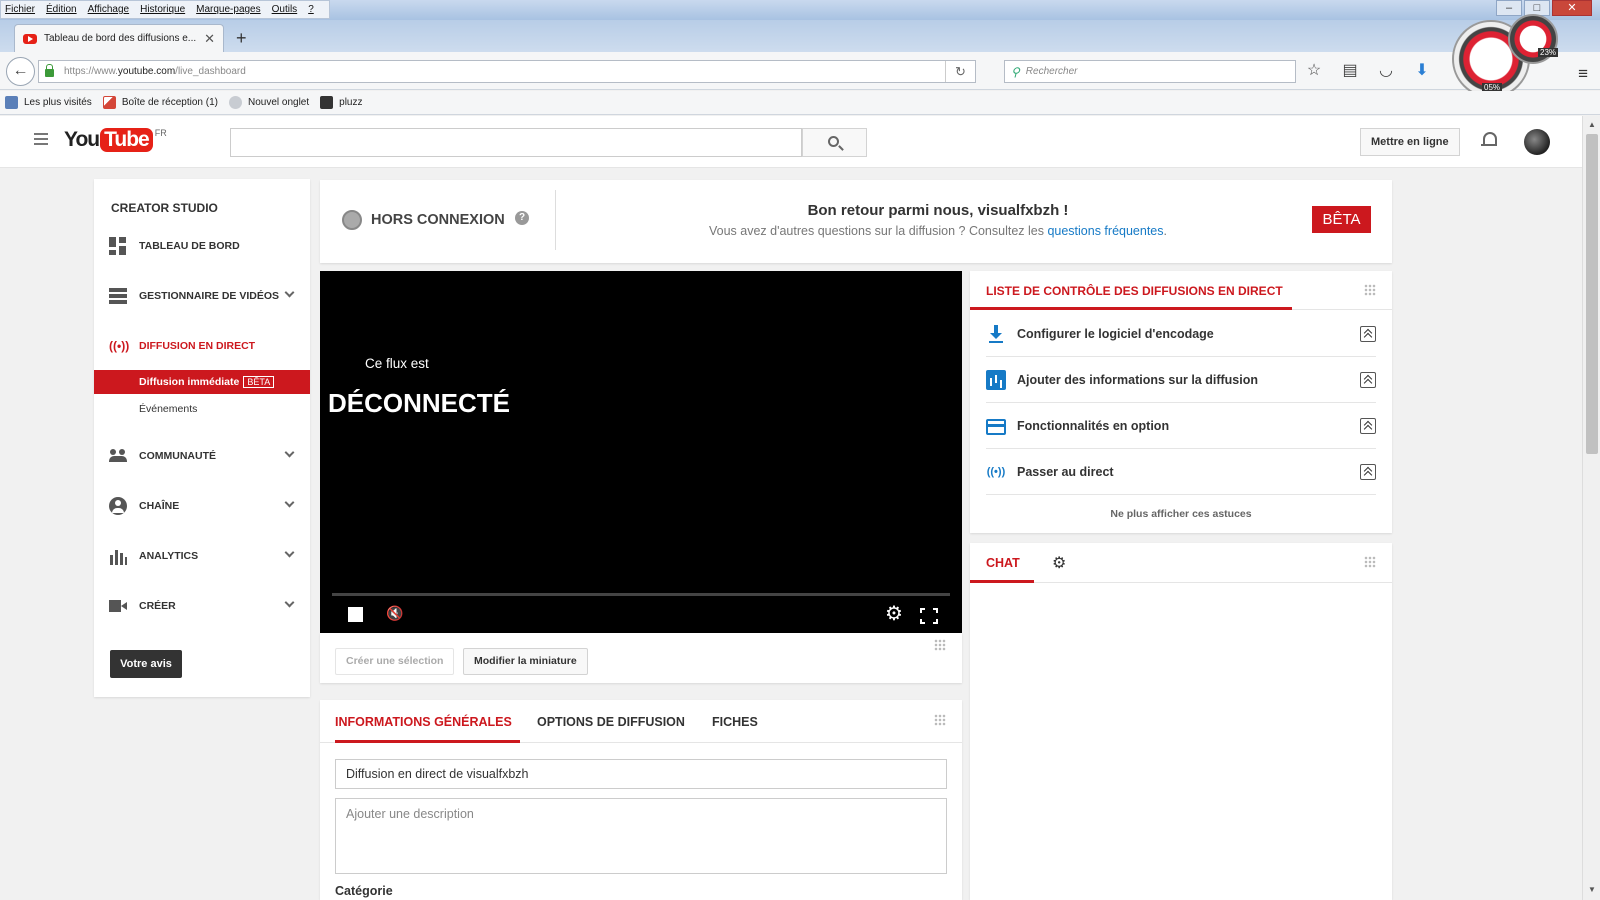 This screenshot has width=1600, height=900. I want to click on faq-link: questions fréquentes, so click(1105, 231).